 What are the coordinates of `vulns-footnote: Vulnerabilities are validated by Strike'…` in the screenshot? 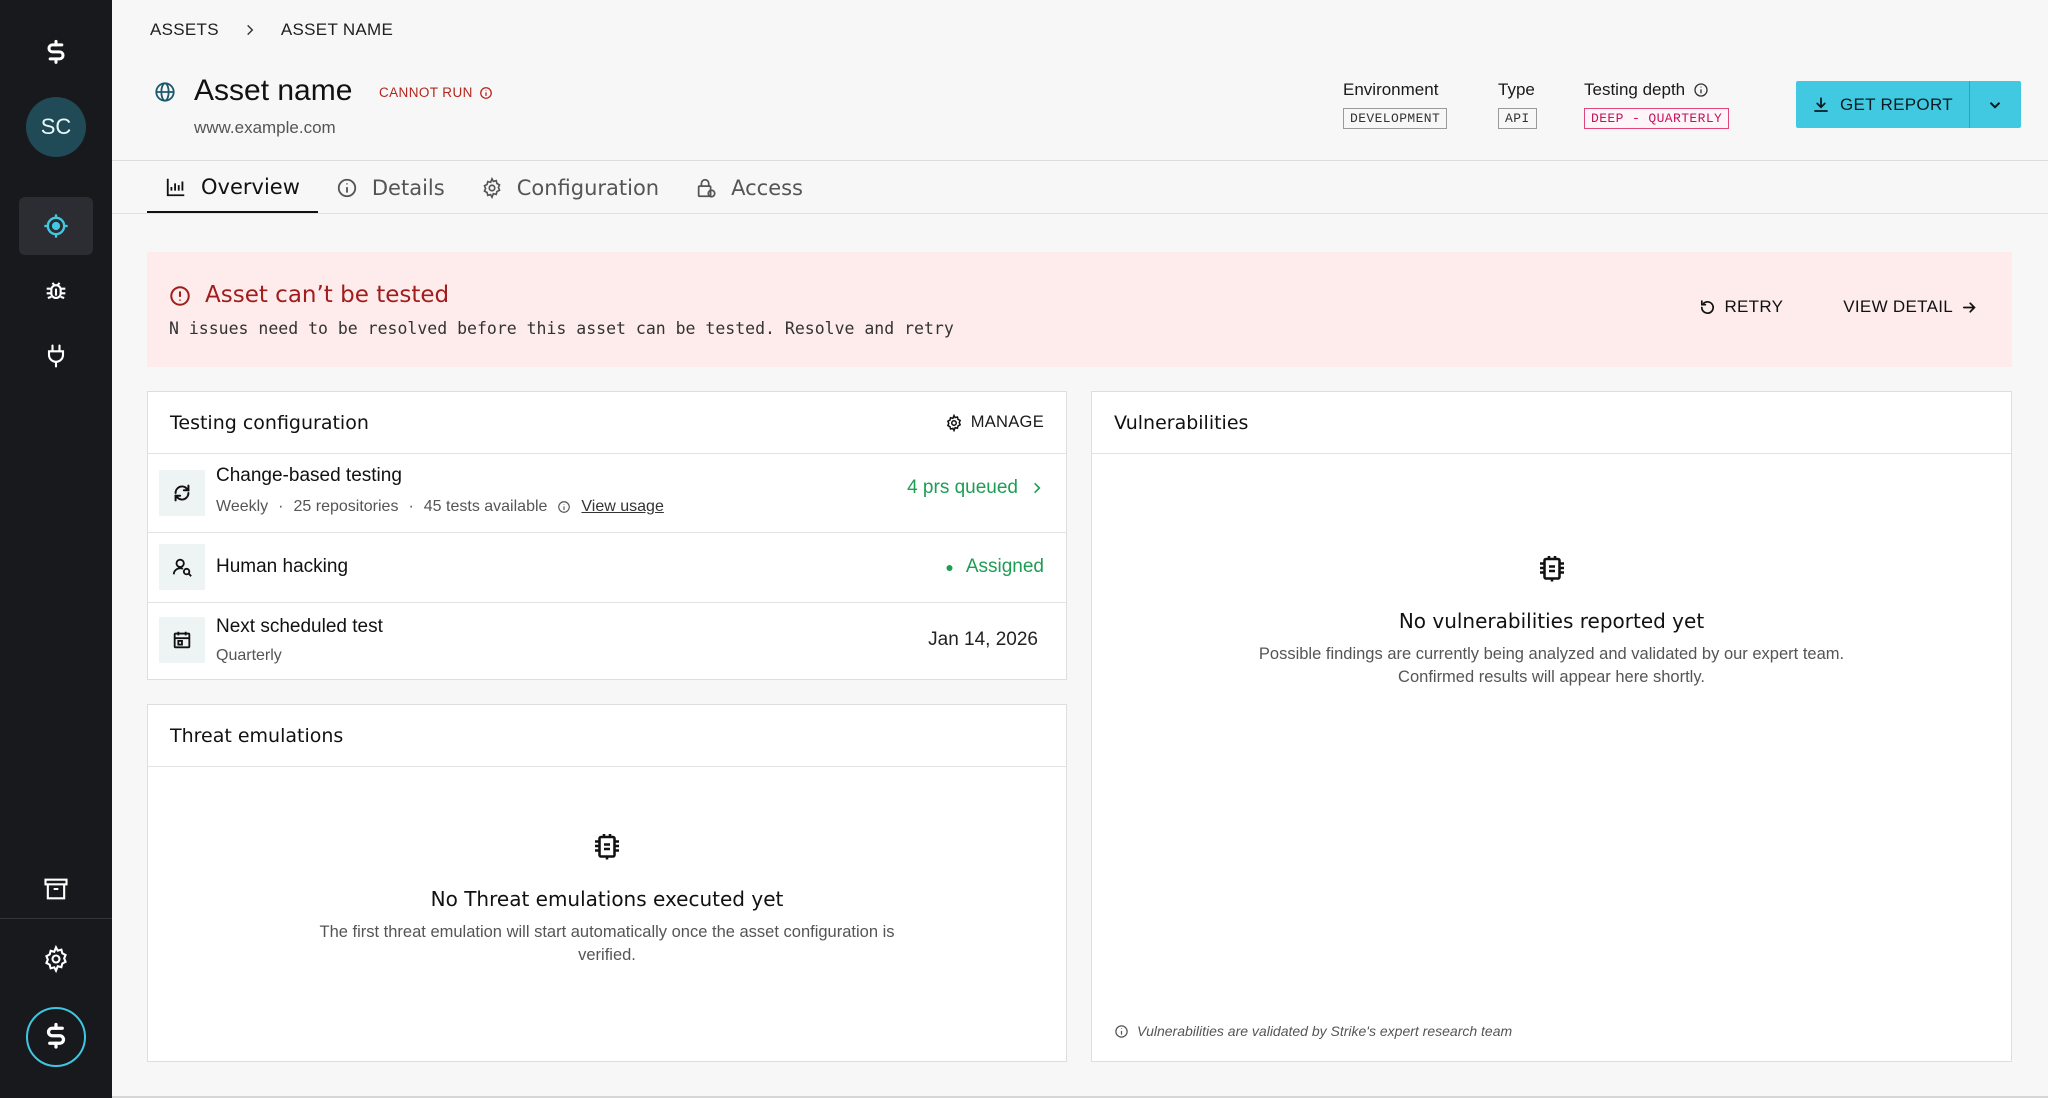 It's located at (1313, 1031).